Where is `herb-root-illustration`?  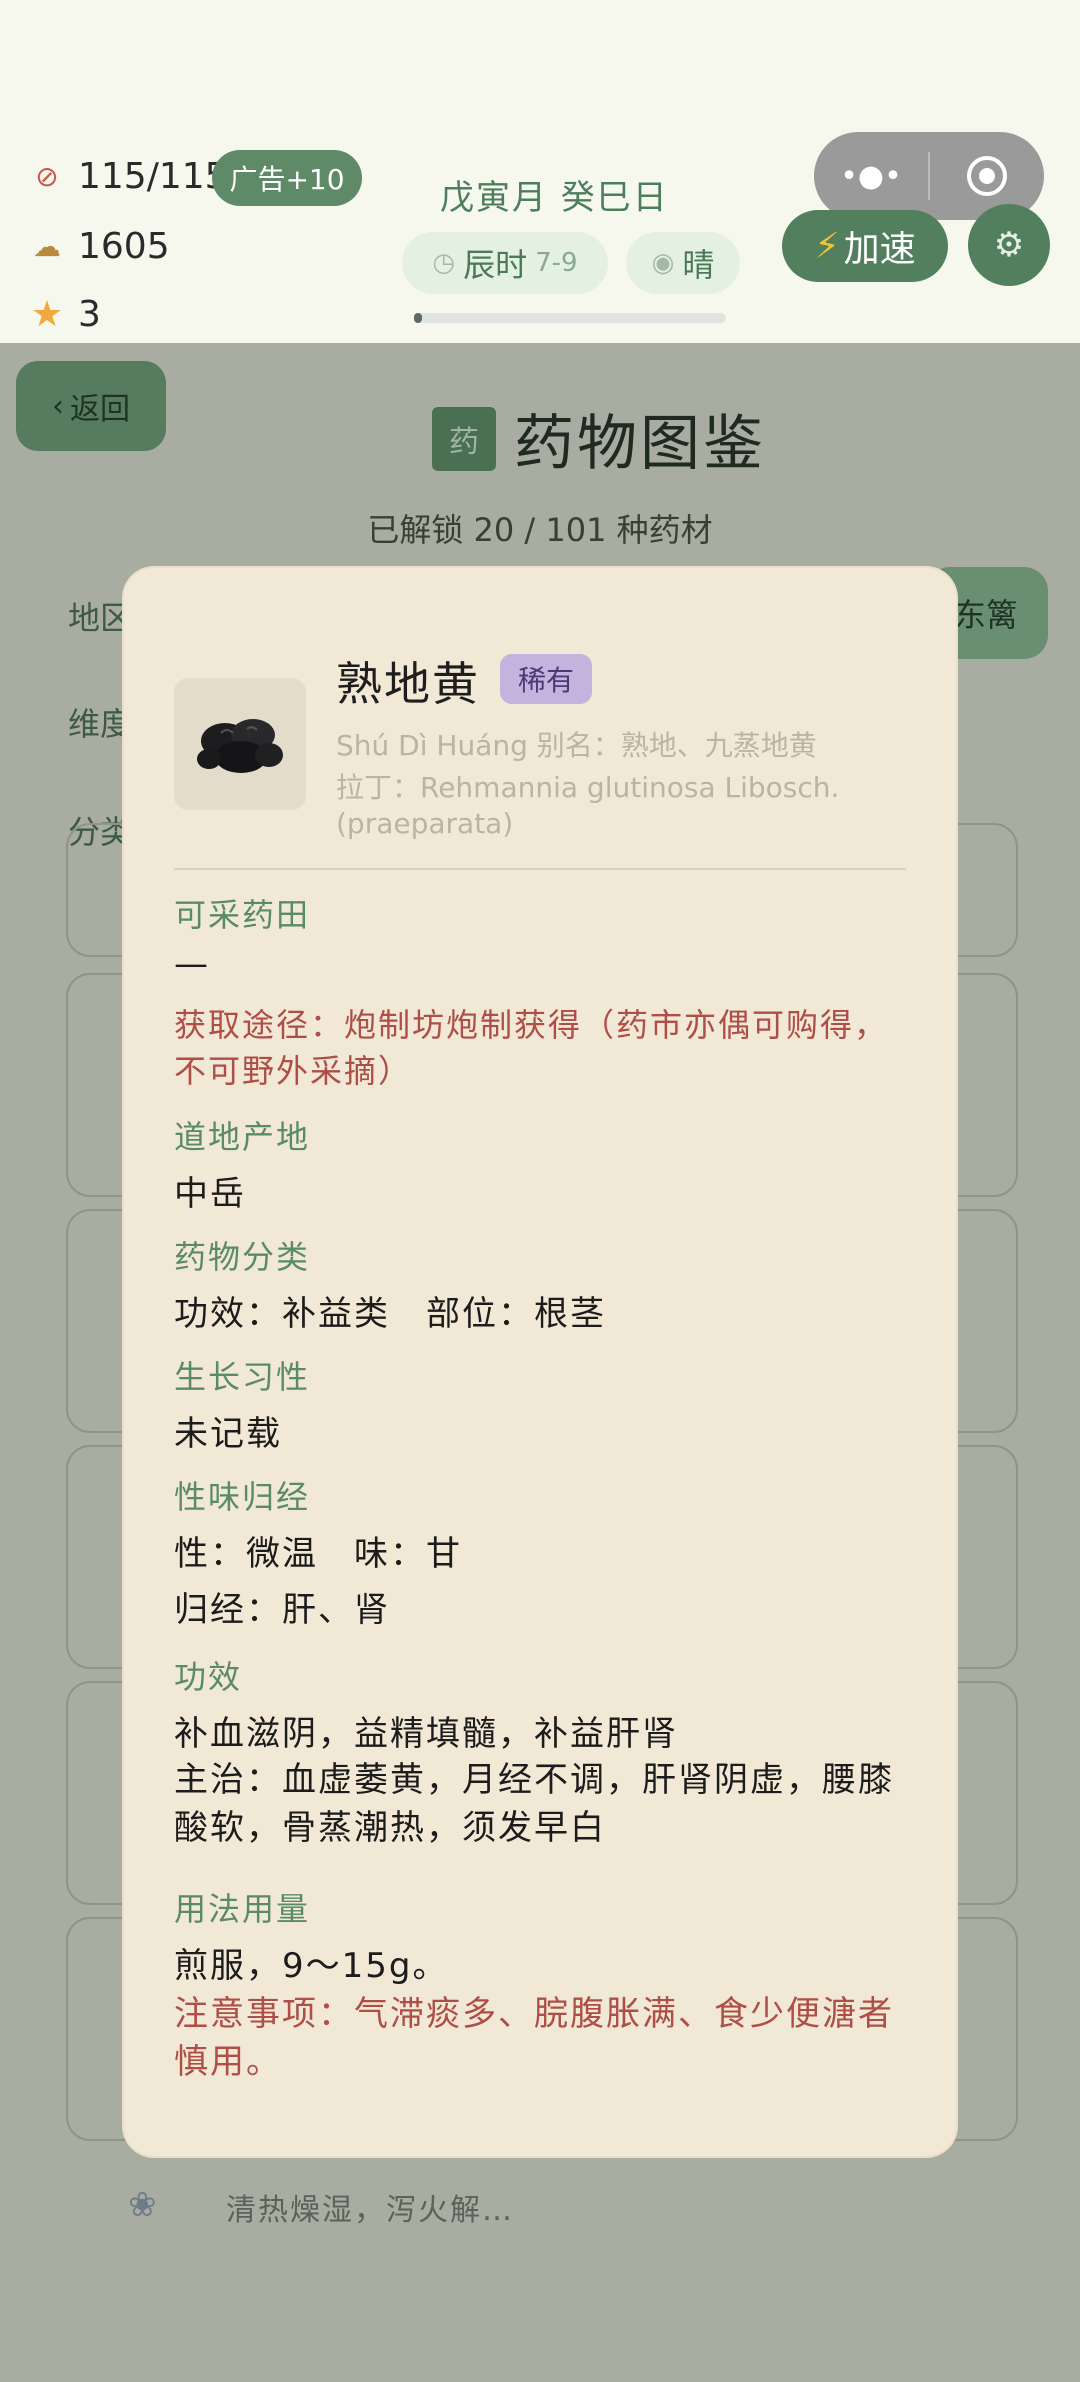 herb-root-illustration is located at coordinates (240, 746).